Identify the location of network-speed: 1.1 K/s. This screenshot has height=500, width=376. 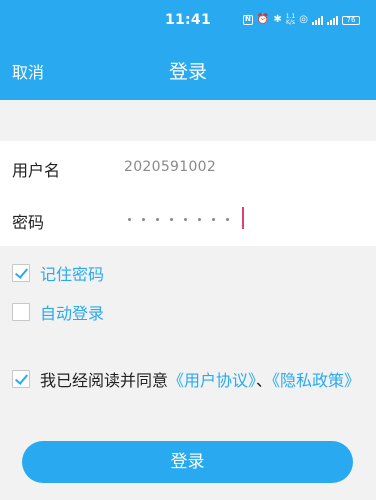
(291, 20).